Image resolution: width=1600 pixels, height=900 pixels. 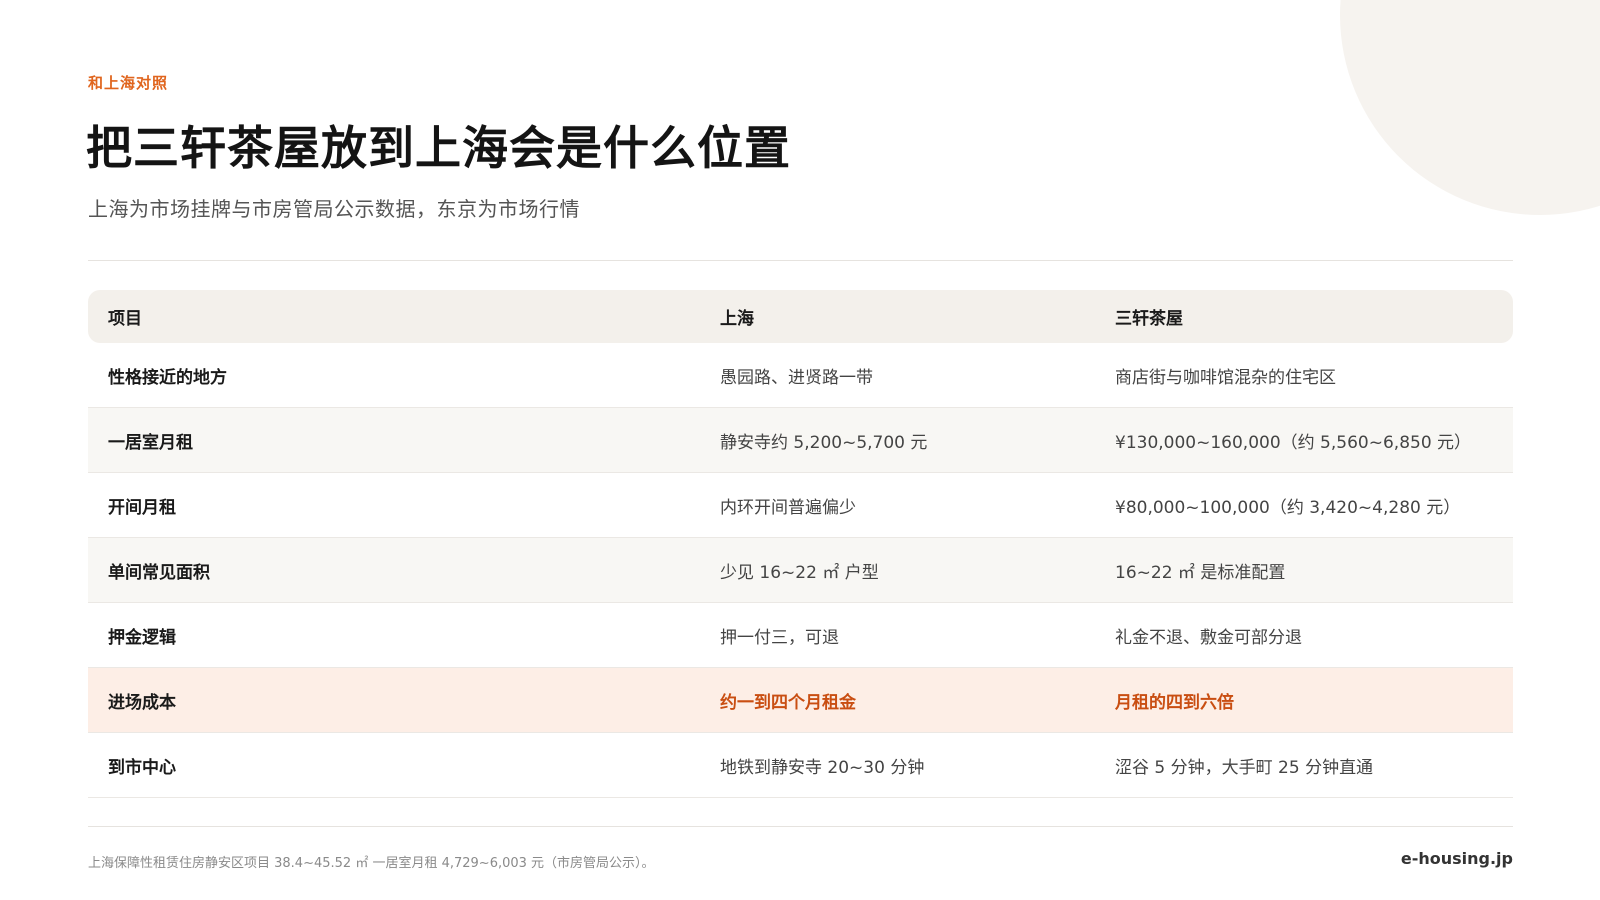 I want to click on table-row: 单间常见面积 少见 16~22 ㎡ 户型 16~22 ㎡ 是标准配置, so click(x=800, y=570).